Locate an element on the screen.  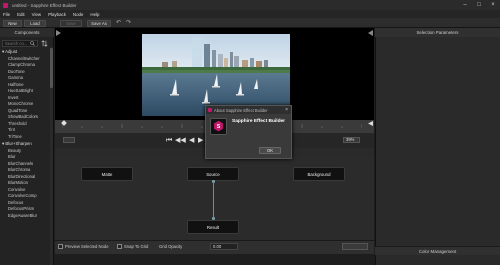
save-as-button: Save As is located at coordinates (99, 23).